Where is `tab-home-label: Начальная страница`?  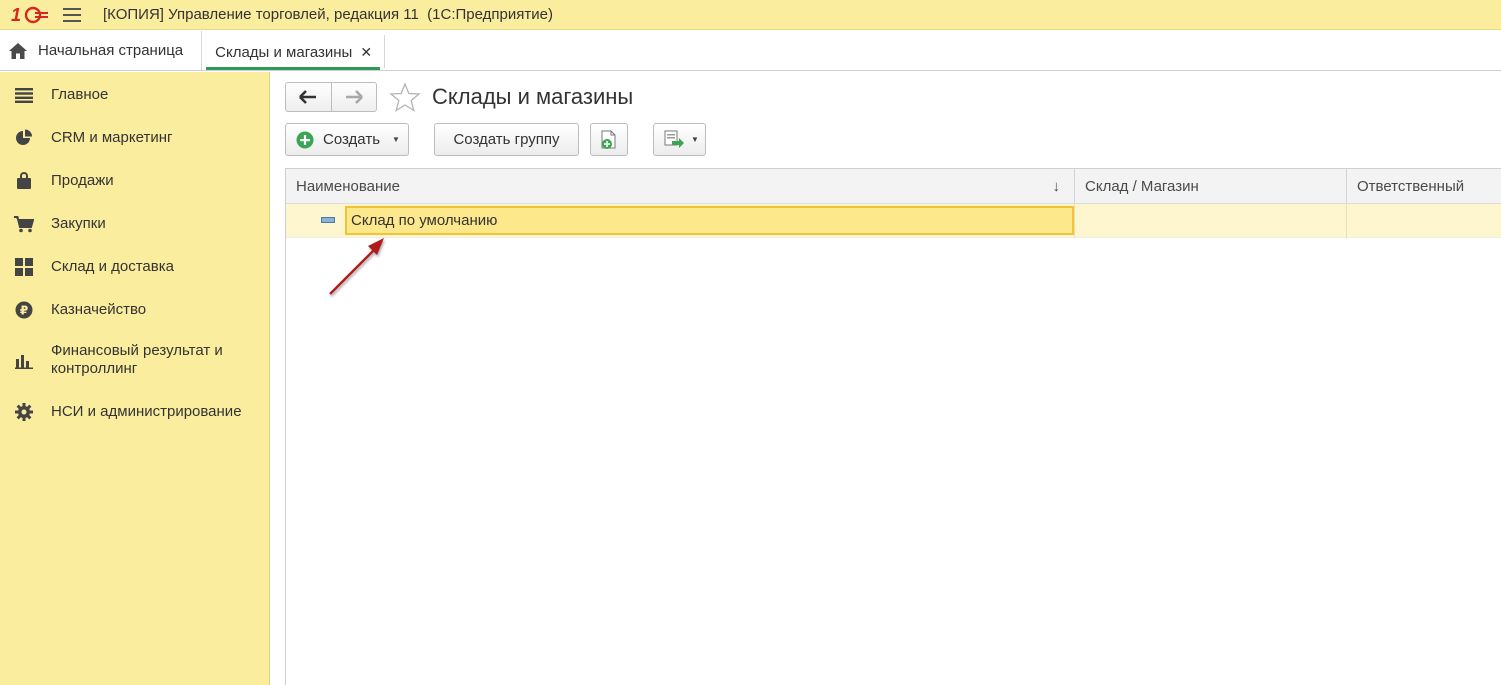 tab-home-label: Начальная страница is located at coordinates (111, 50).